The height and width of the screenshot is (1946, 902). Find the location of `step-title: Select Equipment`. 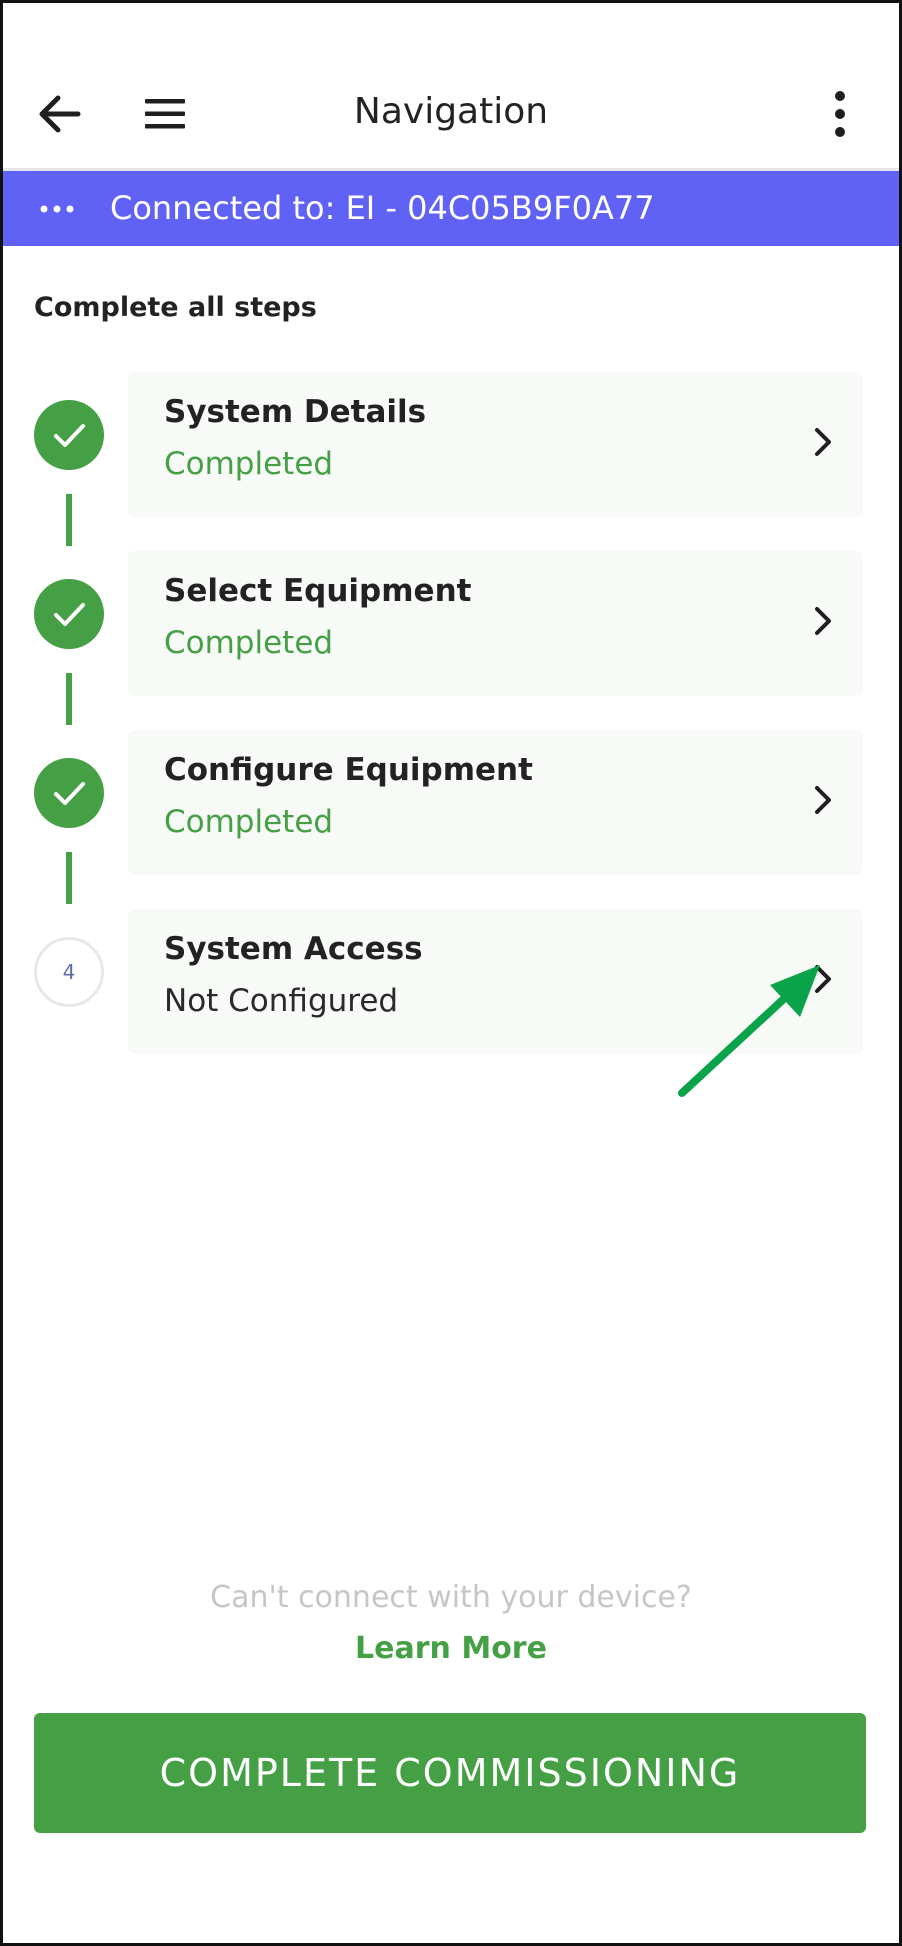

step-title: Select Equipment is located at coordinates (318, 591).